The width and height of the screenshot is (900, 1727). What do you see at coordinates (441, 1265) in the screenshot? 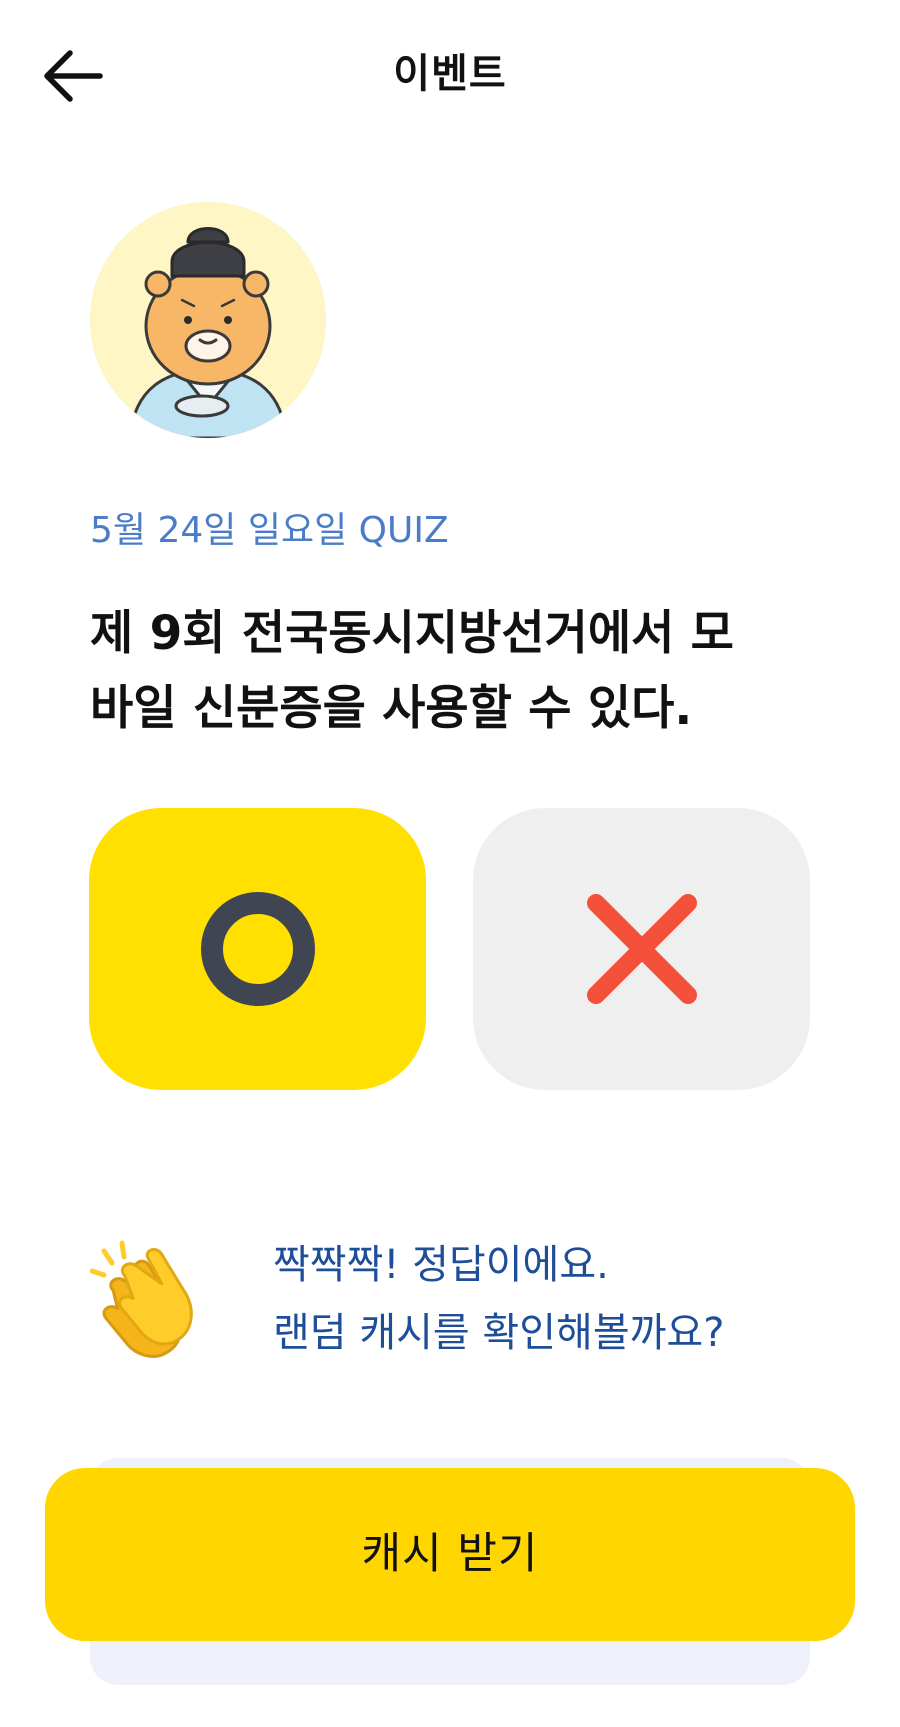
I see `result-title: 짝짝짝! 정답이에요.` at bounding box center [441, 1265].